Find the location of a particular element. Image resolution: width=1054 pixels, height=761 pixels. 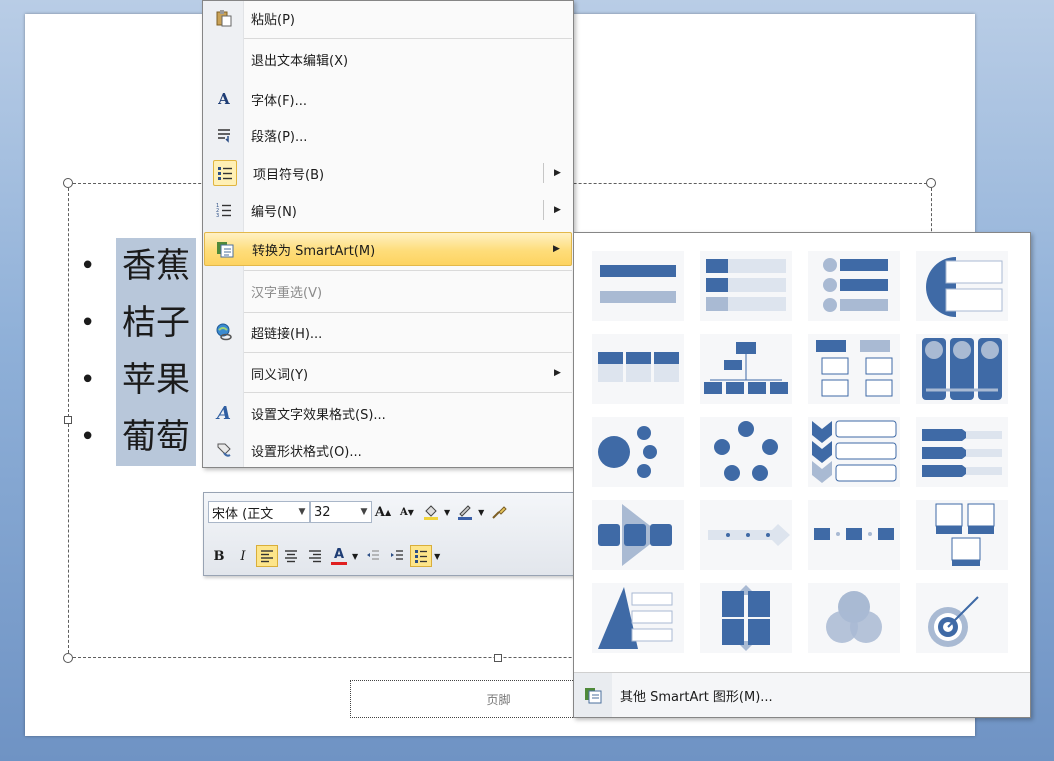

grow-font-button: A ▲ is located at coordinates (383, 512).